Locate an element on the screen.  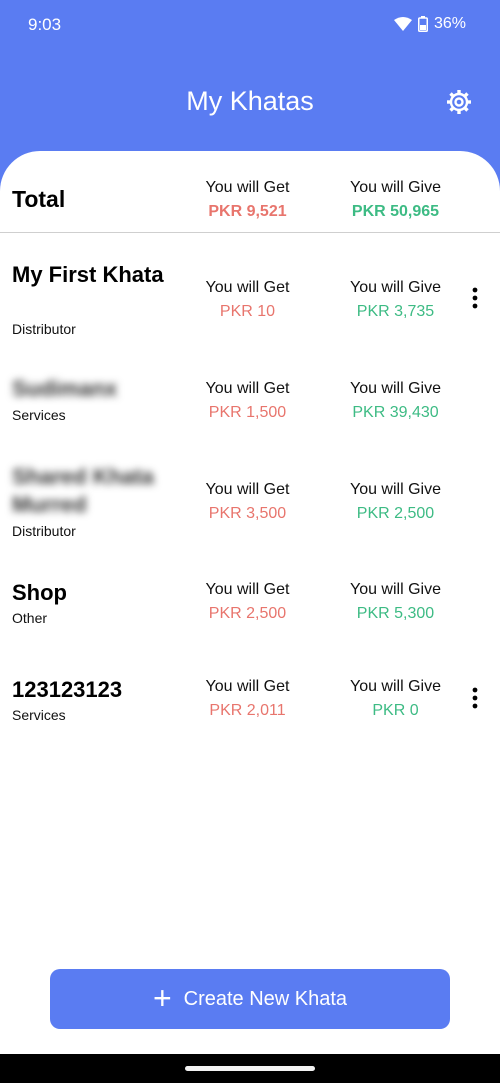
system-nav-bar is located at coordinates (250, 1068).